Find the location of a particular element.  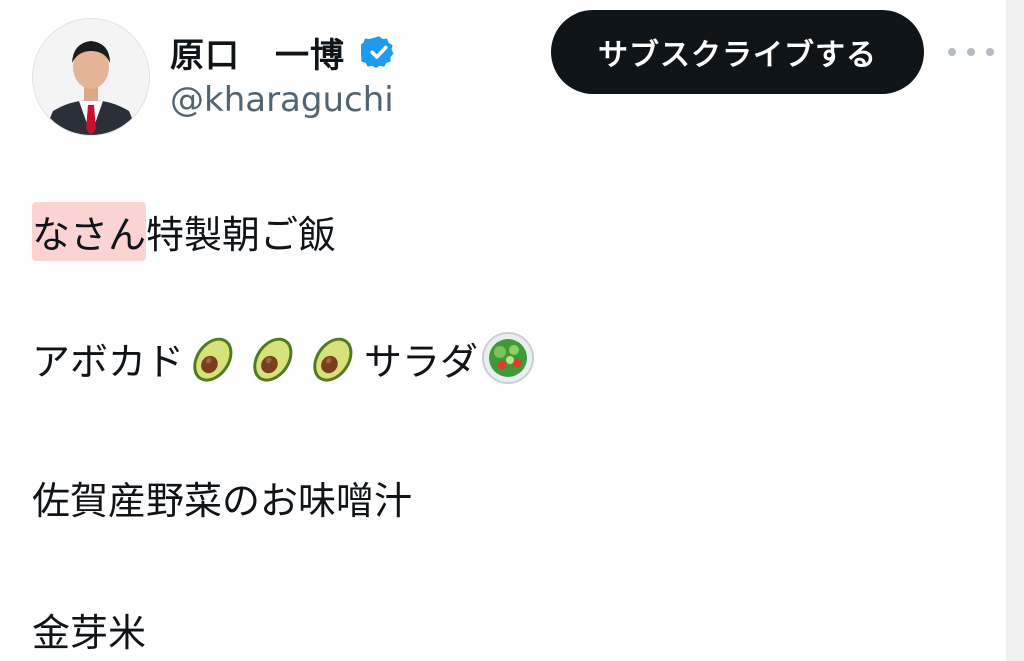

subscribe-button: サブスクライブする is located at coordinates (737, 52).